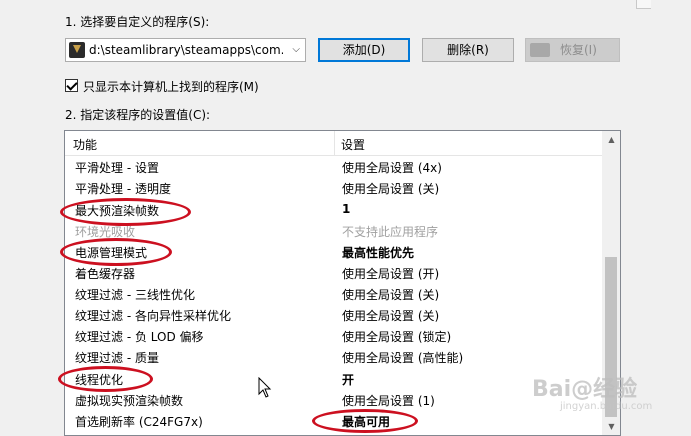  I want to click on scroll-up-icon: ▲, so click(611, 139).